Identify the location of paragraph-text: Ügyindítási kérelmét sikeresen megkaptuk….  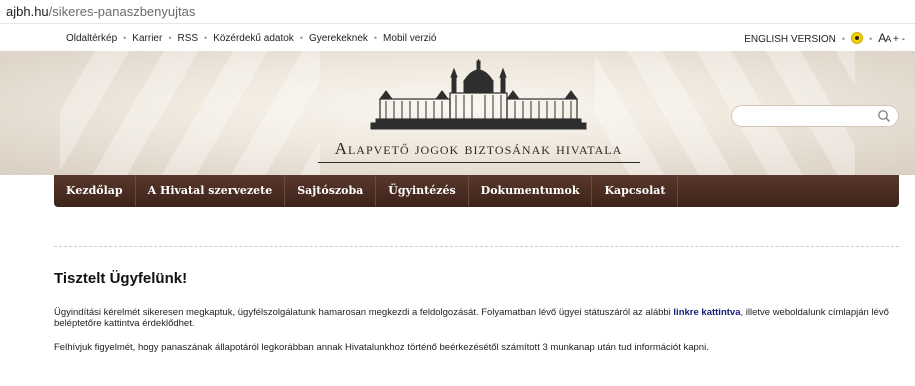
(364, 312).